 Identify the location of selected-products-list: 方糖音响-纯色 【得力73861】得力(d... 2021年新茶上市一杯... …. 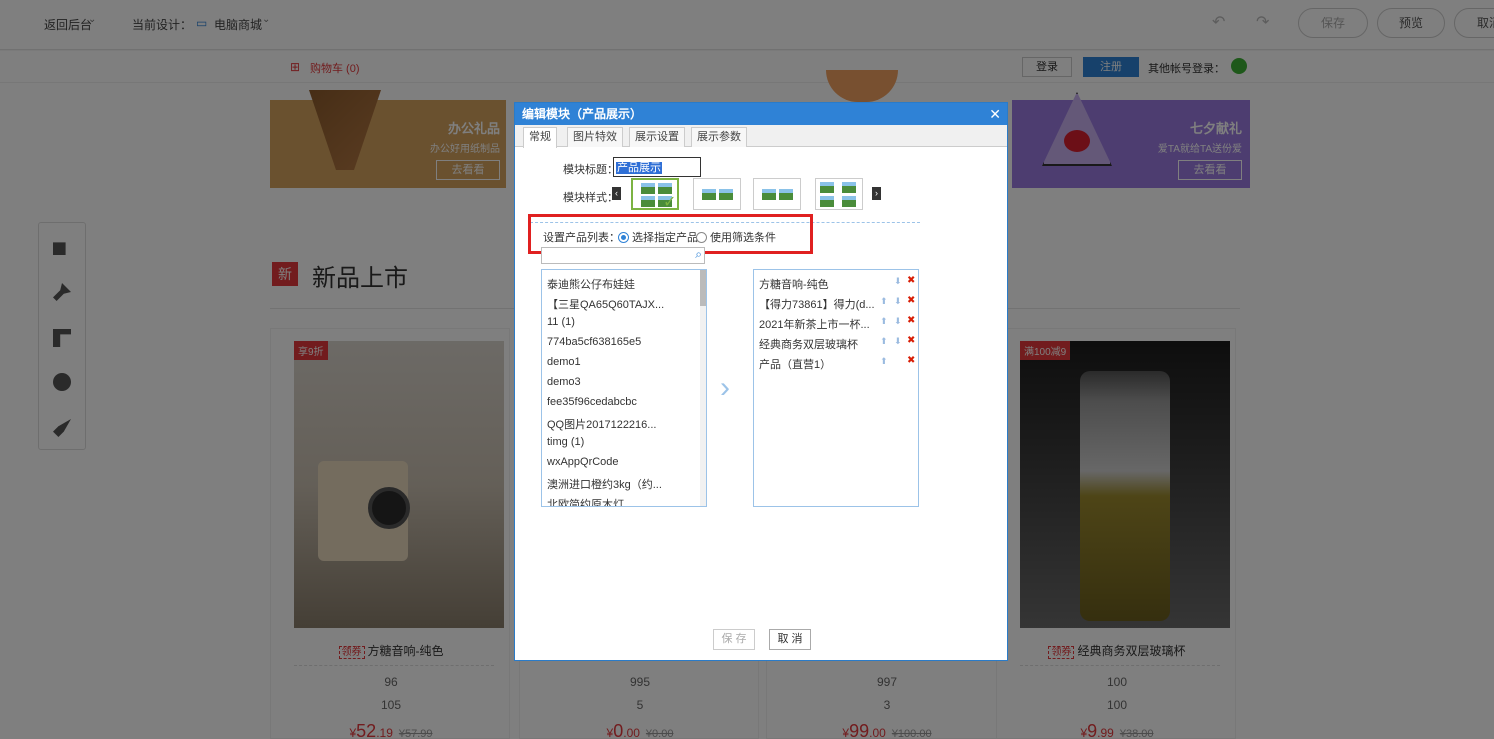
(836, 388).